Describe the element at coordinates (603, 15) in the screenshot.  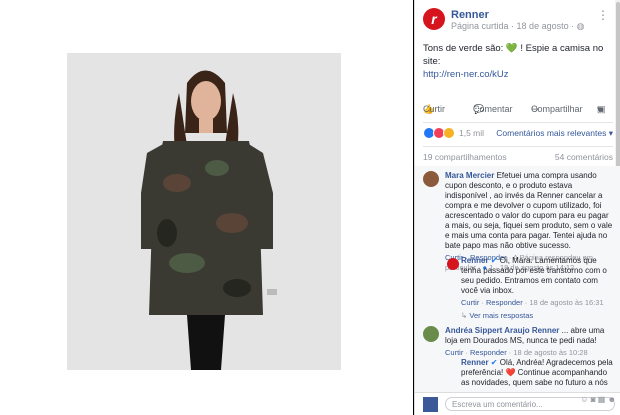
I see `options-icon: ⋮` at that location.